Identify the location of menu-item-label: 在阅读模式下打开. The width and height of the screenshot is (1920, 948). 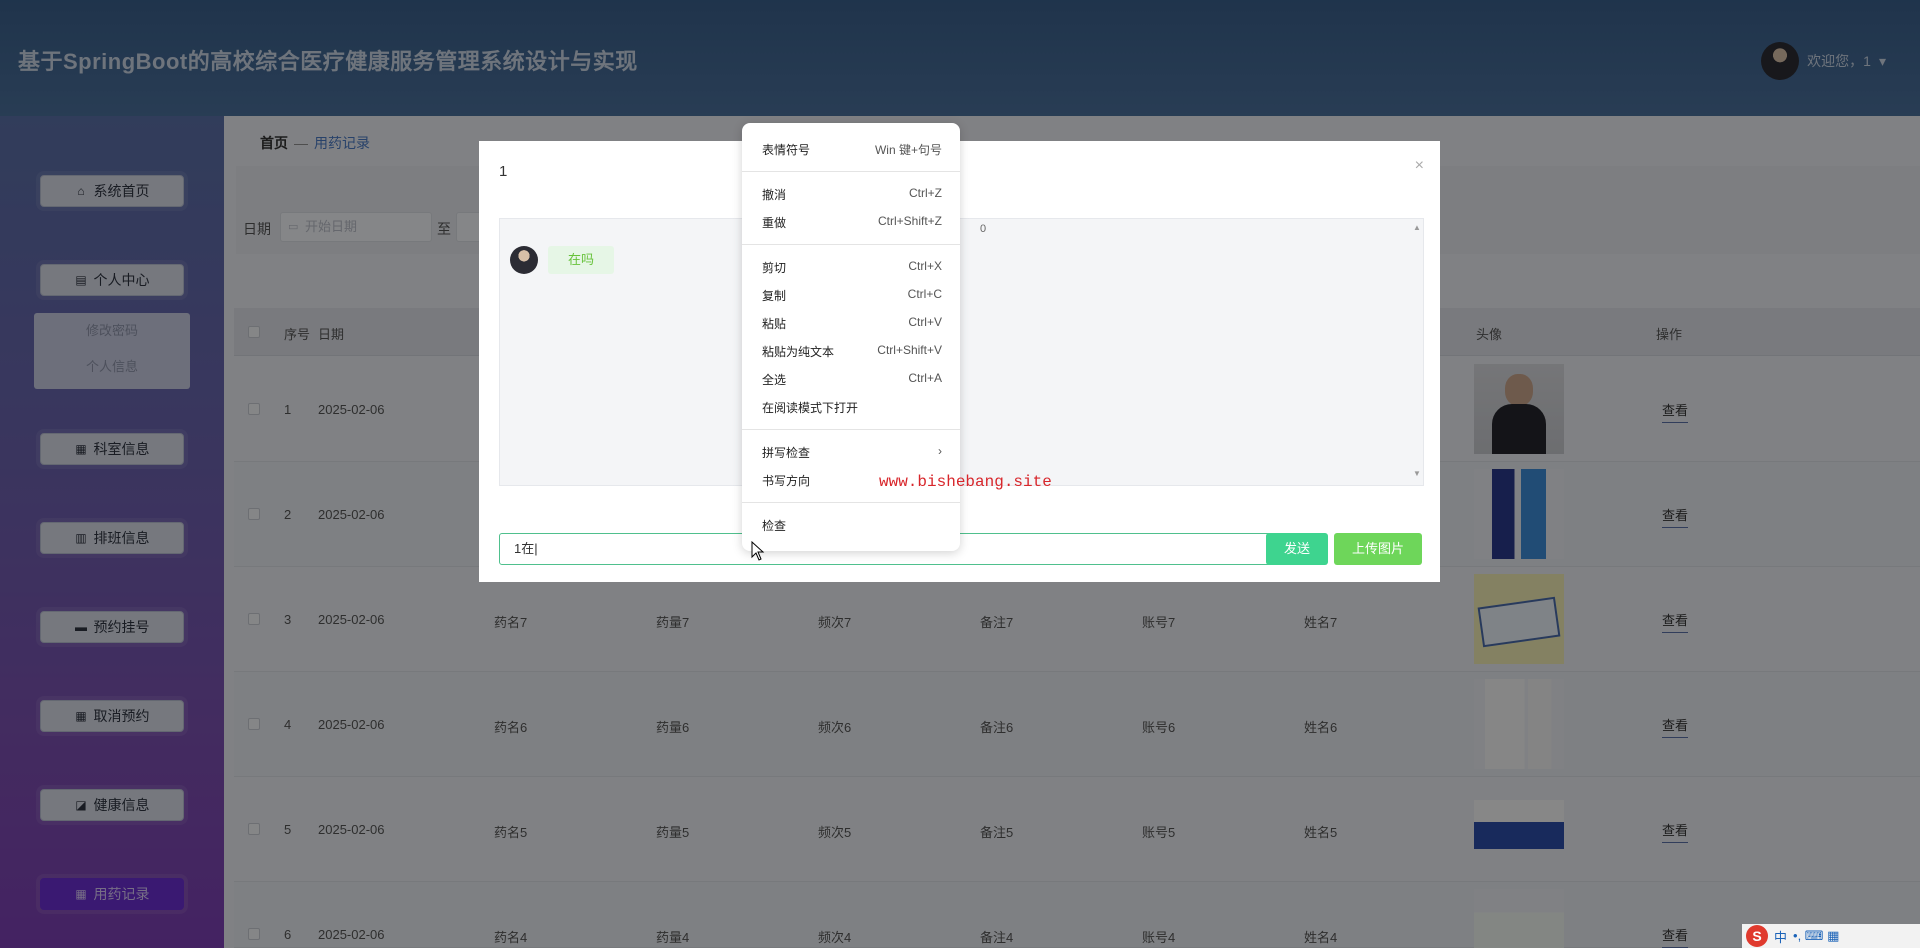
(810, 408).